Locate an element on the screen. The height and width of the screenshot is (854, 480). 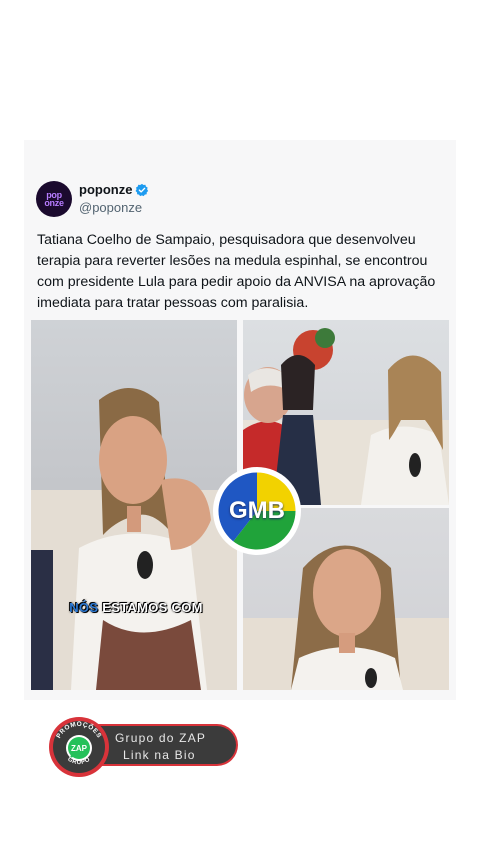
zap-badge-icon: PROMOÇÕES ZAP GRUPO is located at coordinates (79, 747).